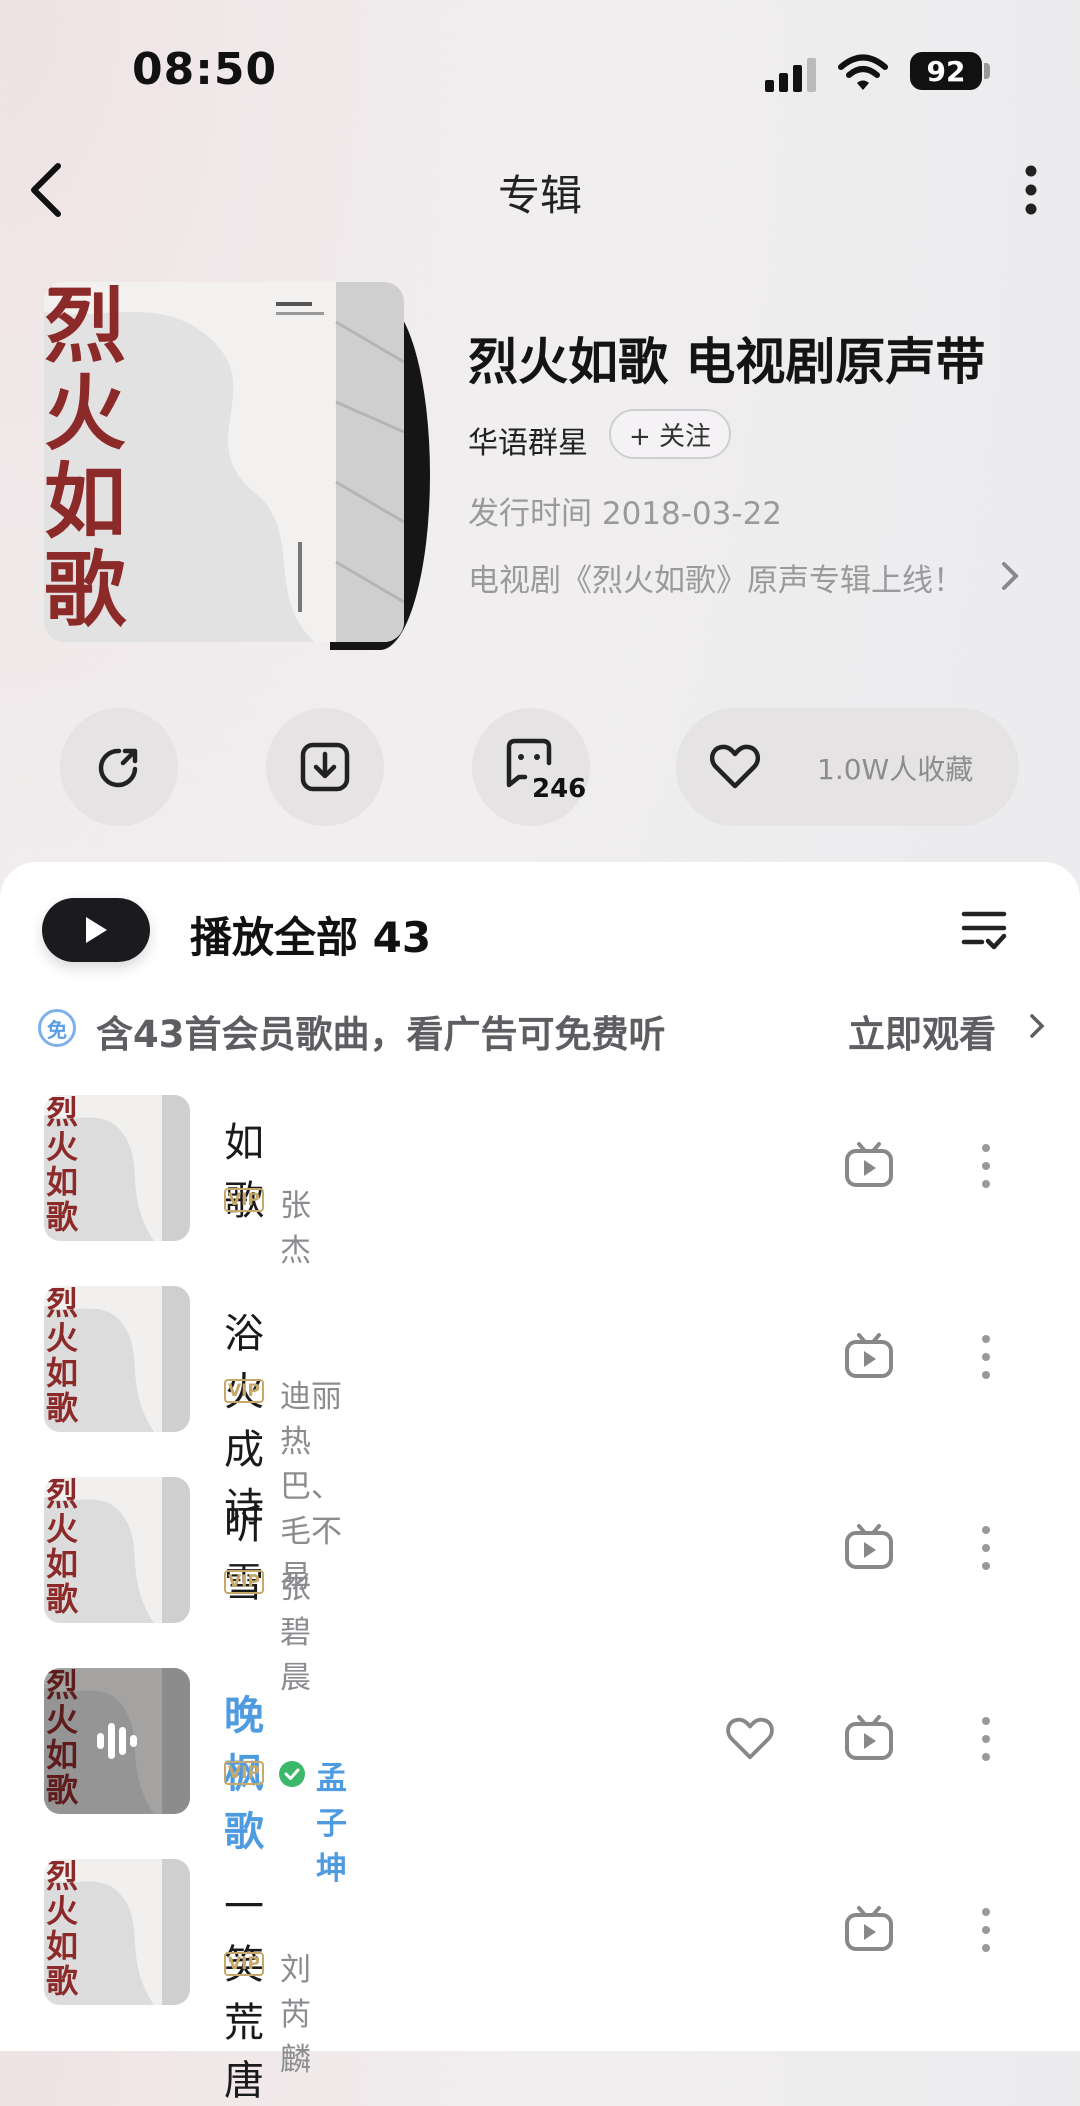 The width and height of the screenshot is (1080, 2106). I want to click on more-options-icon, so click(1031, 190).